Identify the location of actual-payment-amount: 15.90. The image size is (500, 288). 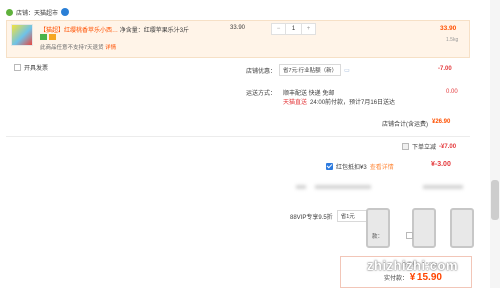
(429, 277).